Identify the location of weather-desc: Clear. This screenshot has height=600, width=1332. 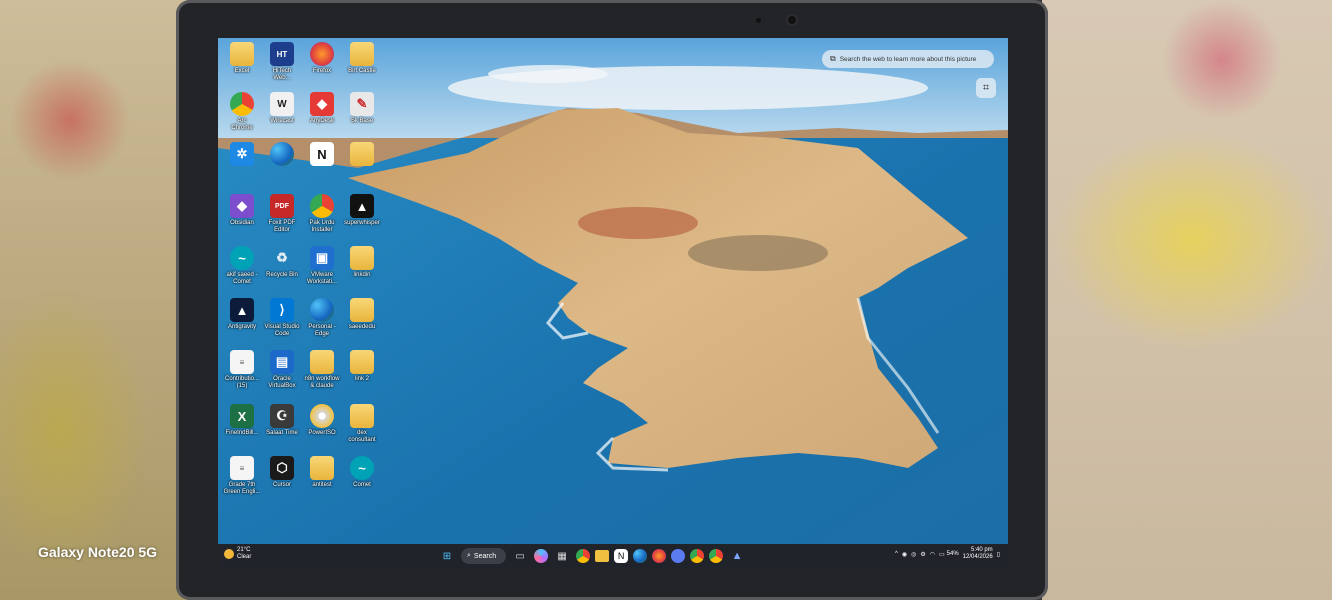
(244, 557).